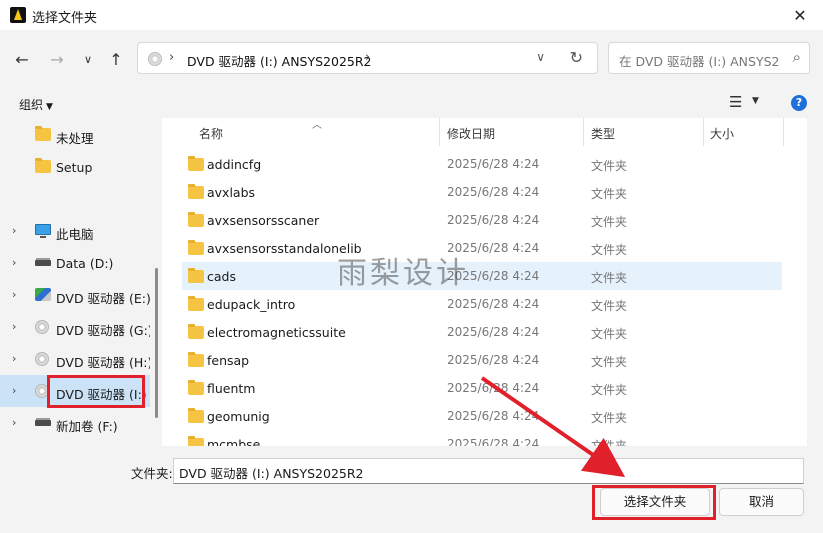 The width and height of the screenshot is (823, 533). What do you see at coordinates (709, 58) in the screenshot?
I see `search-input: 在 DVD 驱动器 (I:) ANSYS2025R2 中搜索 ⌕` at bounding box center [709, 58].